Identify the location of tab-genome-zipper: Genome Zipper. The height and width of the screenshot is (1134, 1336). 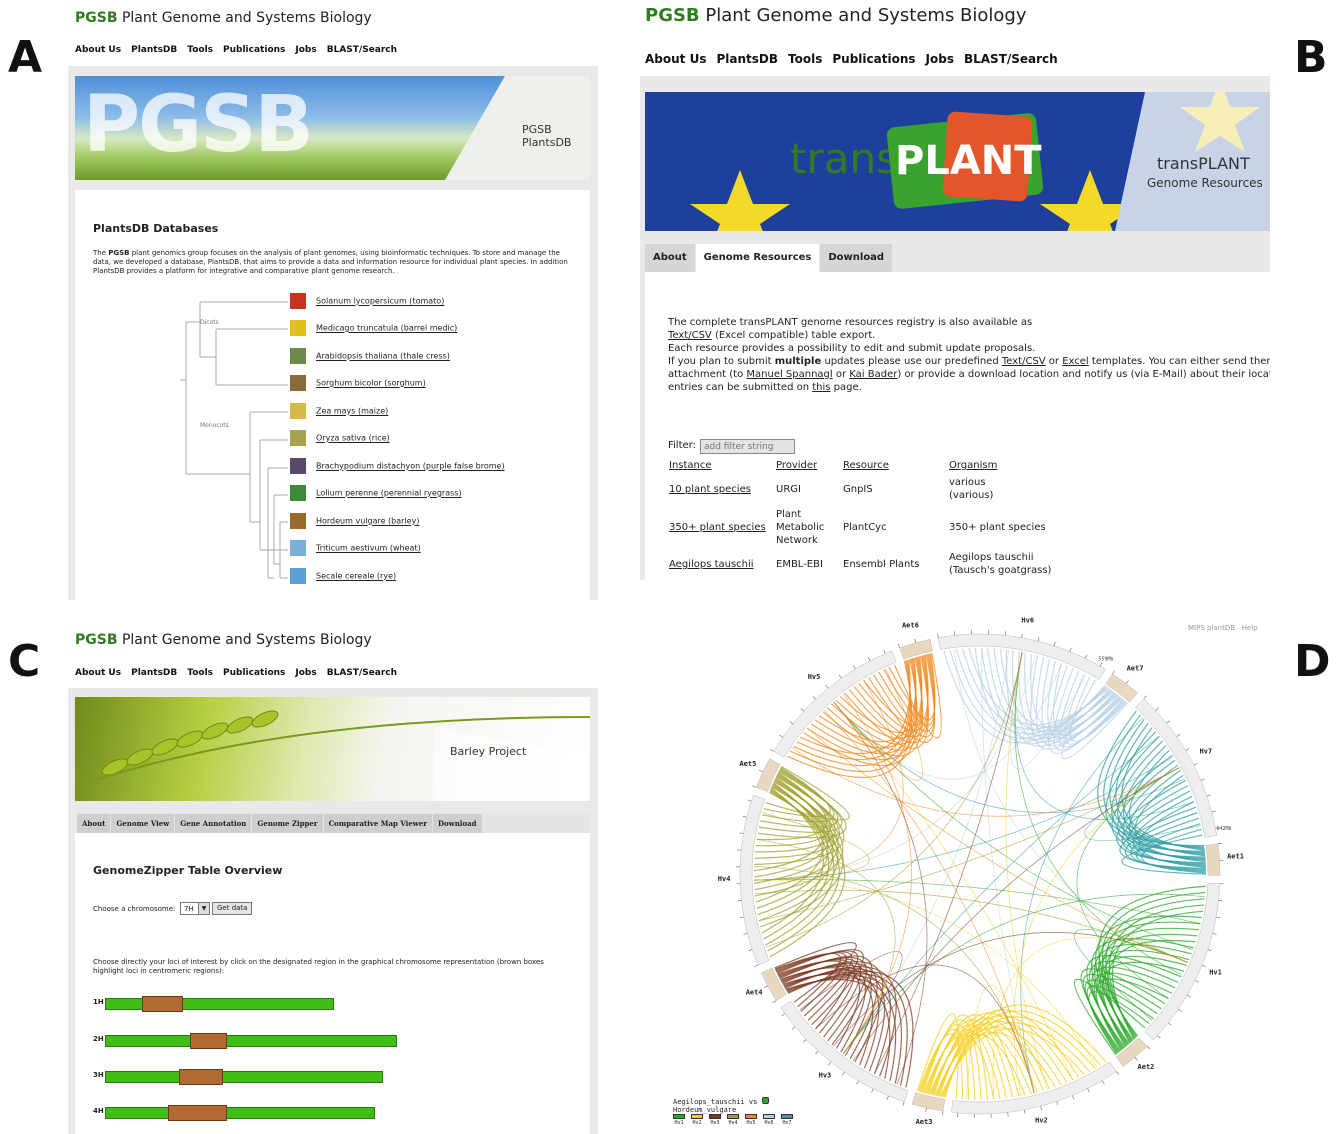
(287, 824).